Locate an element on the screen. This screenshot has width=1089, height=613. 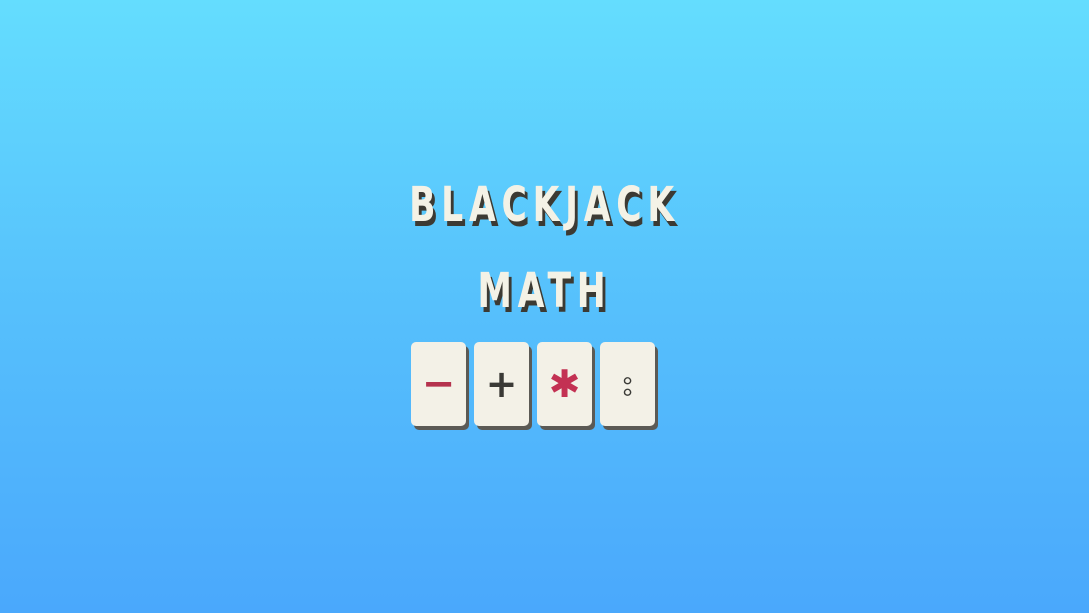
multiply-tile: ✱ is located at coordinates (564, 384).